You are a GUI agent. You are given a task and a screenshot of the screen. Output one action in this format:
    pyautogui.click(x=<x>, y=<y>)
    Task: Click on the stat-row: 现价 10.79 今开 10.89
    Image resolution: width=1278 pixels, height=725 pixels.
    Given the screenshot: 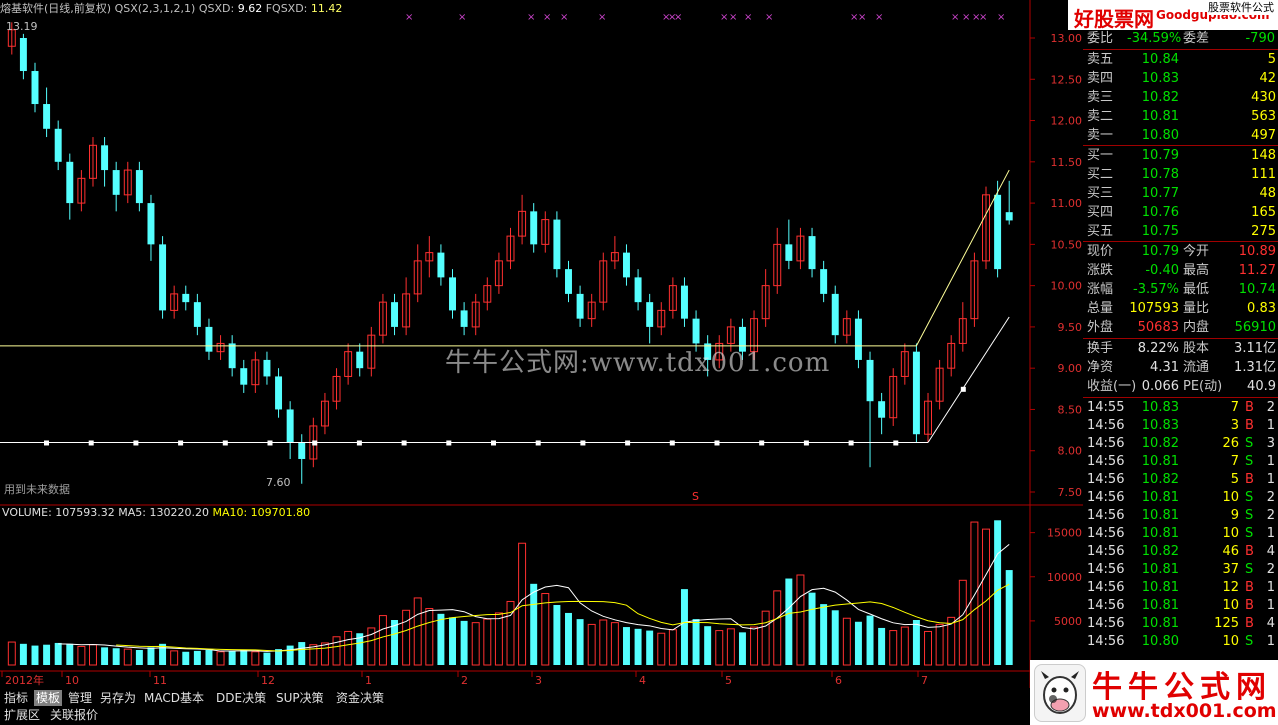 What is the action you would take?
    pyautogui.click(x=1180, y=251)
    